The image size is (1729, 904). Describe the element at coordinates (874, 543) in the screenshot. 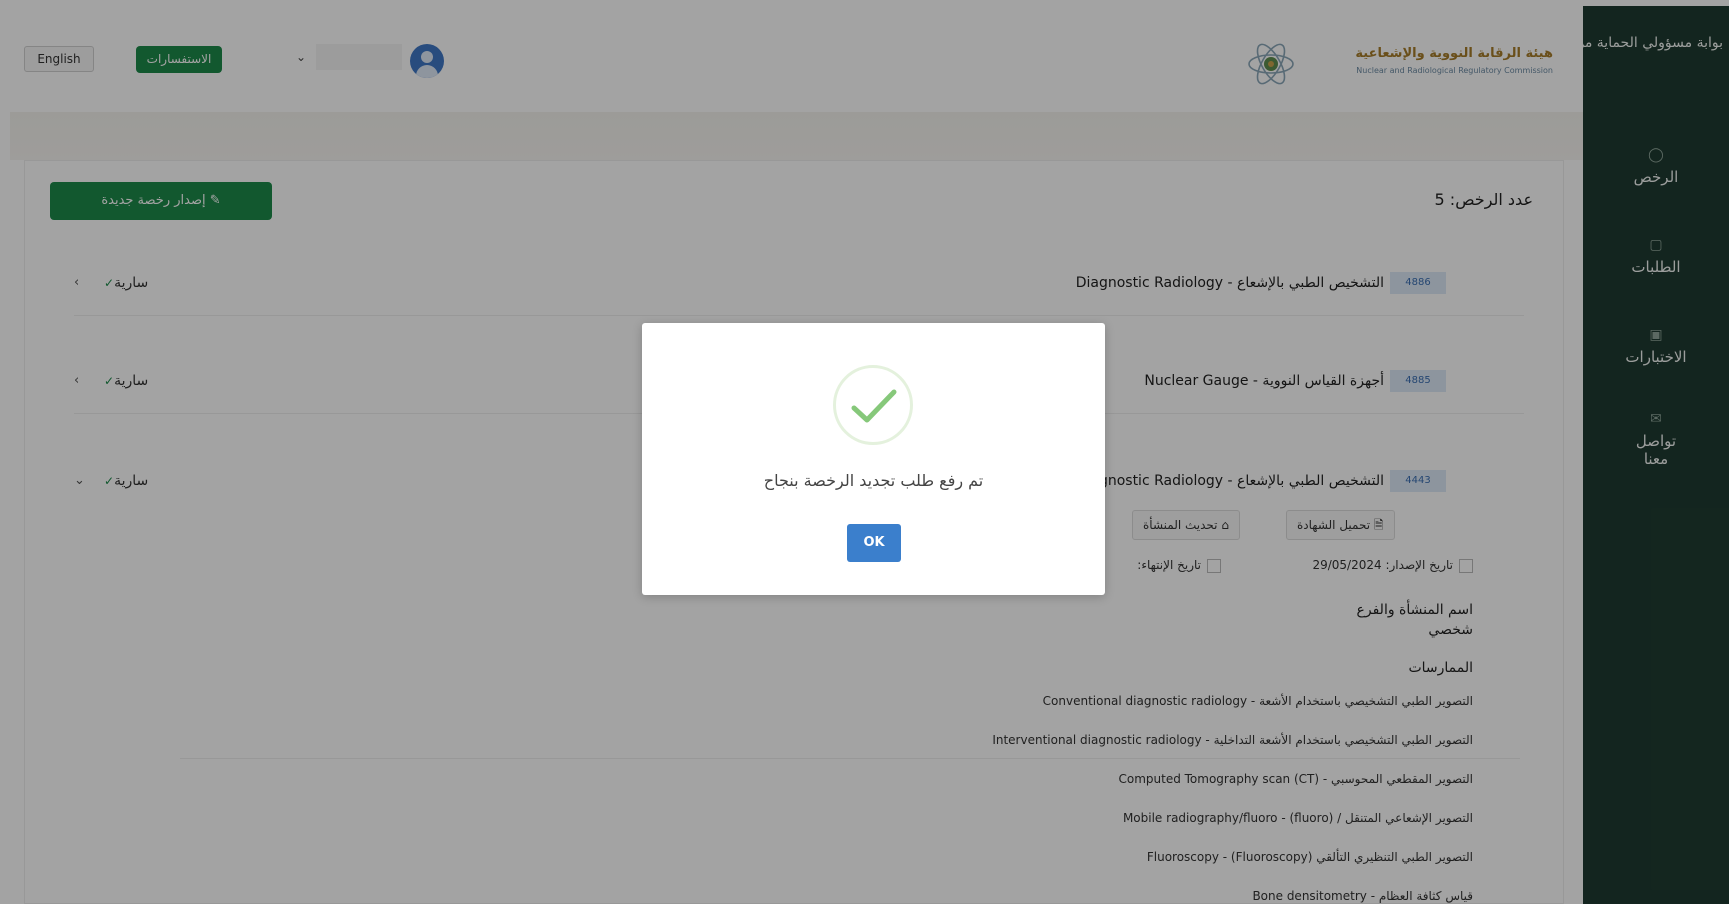

I see `ok-button: OK` at that location.